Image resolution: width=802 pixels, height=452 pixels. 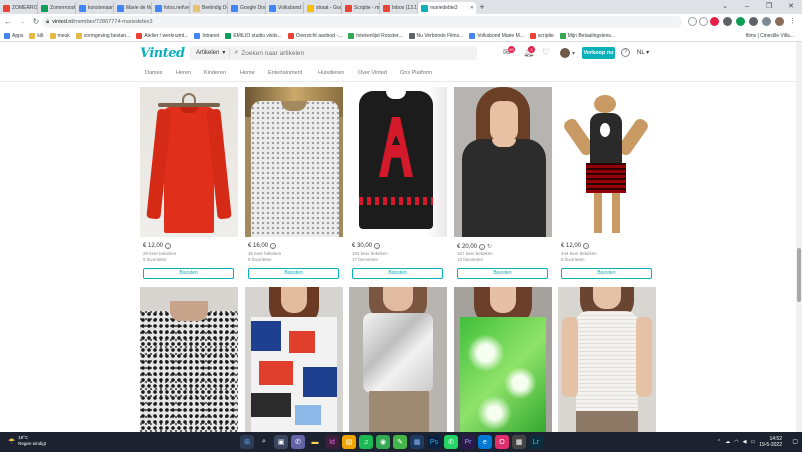 I want to click on extension-grammar-icon, so click(x=740, y=21).